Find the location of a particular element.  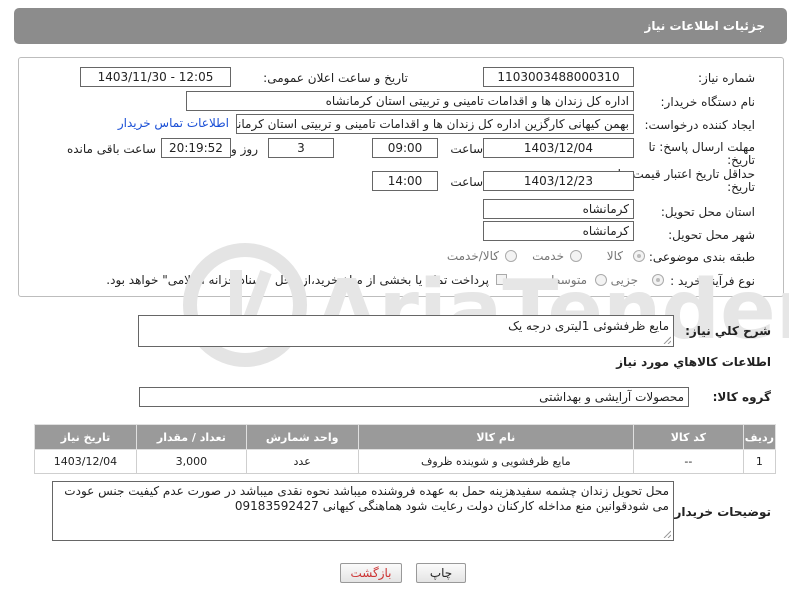

delivery-city-field: کرمانشاه is located at coordinates (558, 231).